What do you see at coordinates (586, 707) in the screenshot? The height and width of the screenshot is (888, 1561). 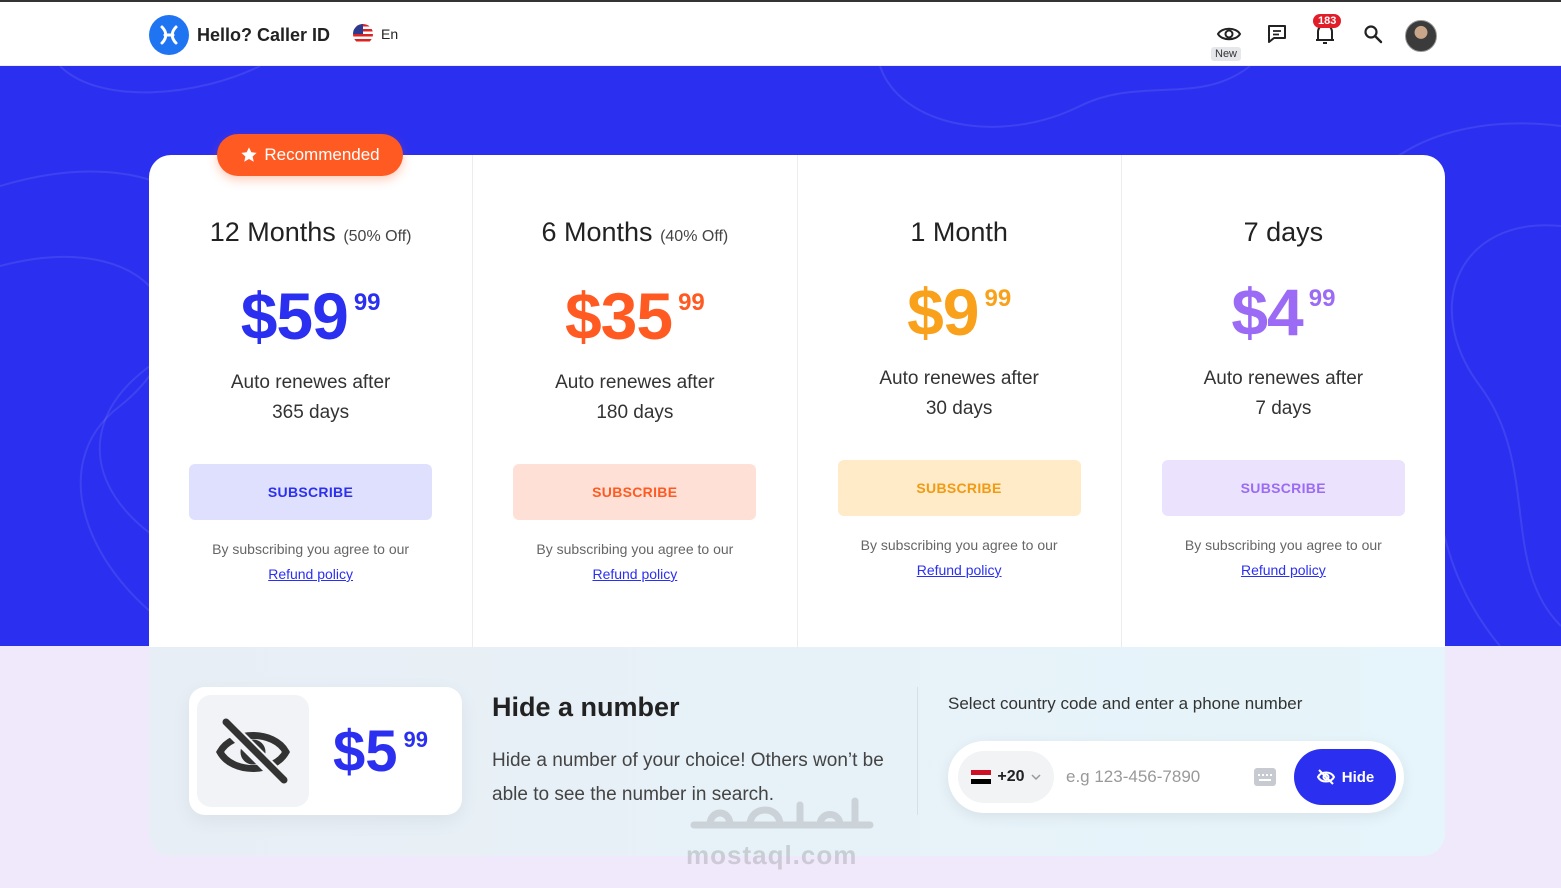 I see `hide-number-title: Hide a number` at bounding box center [586, 707].